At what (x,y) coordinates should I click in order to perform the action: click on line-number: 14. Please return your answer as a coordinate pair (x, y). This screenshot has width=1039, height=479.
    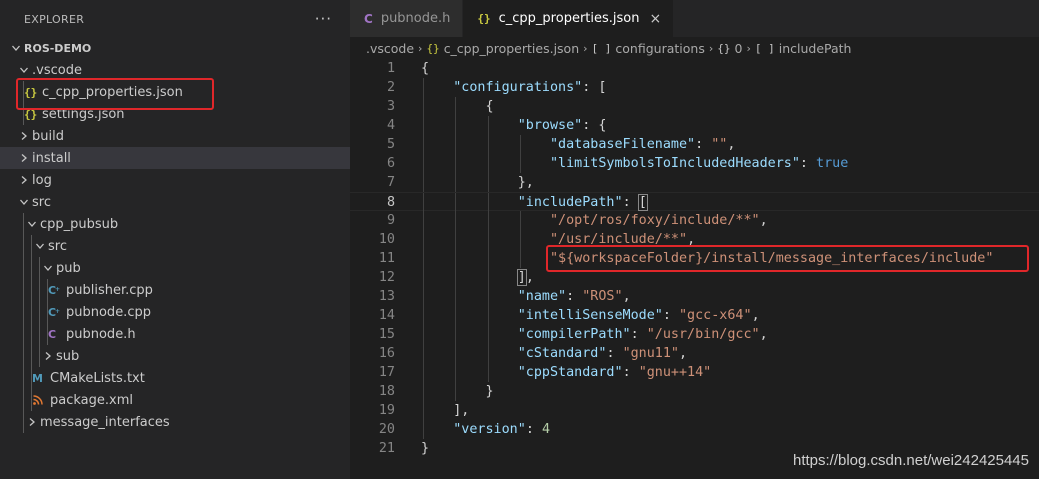
    Looking at the image, I should click on (386, 315).